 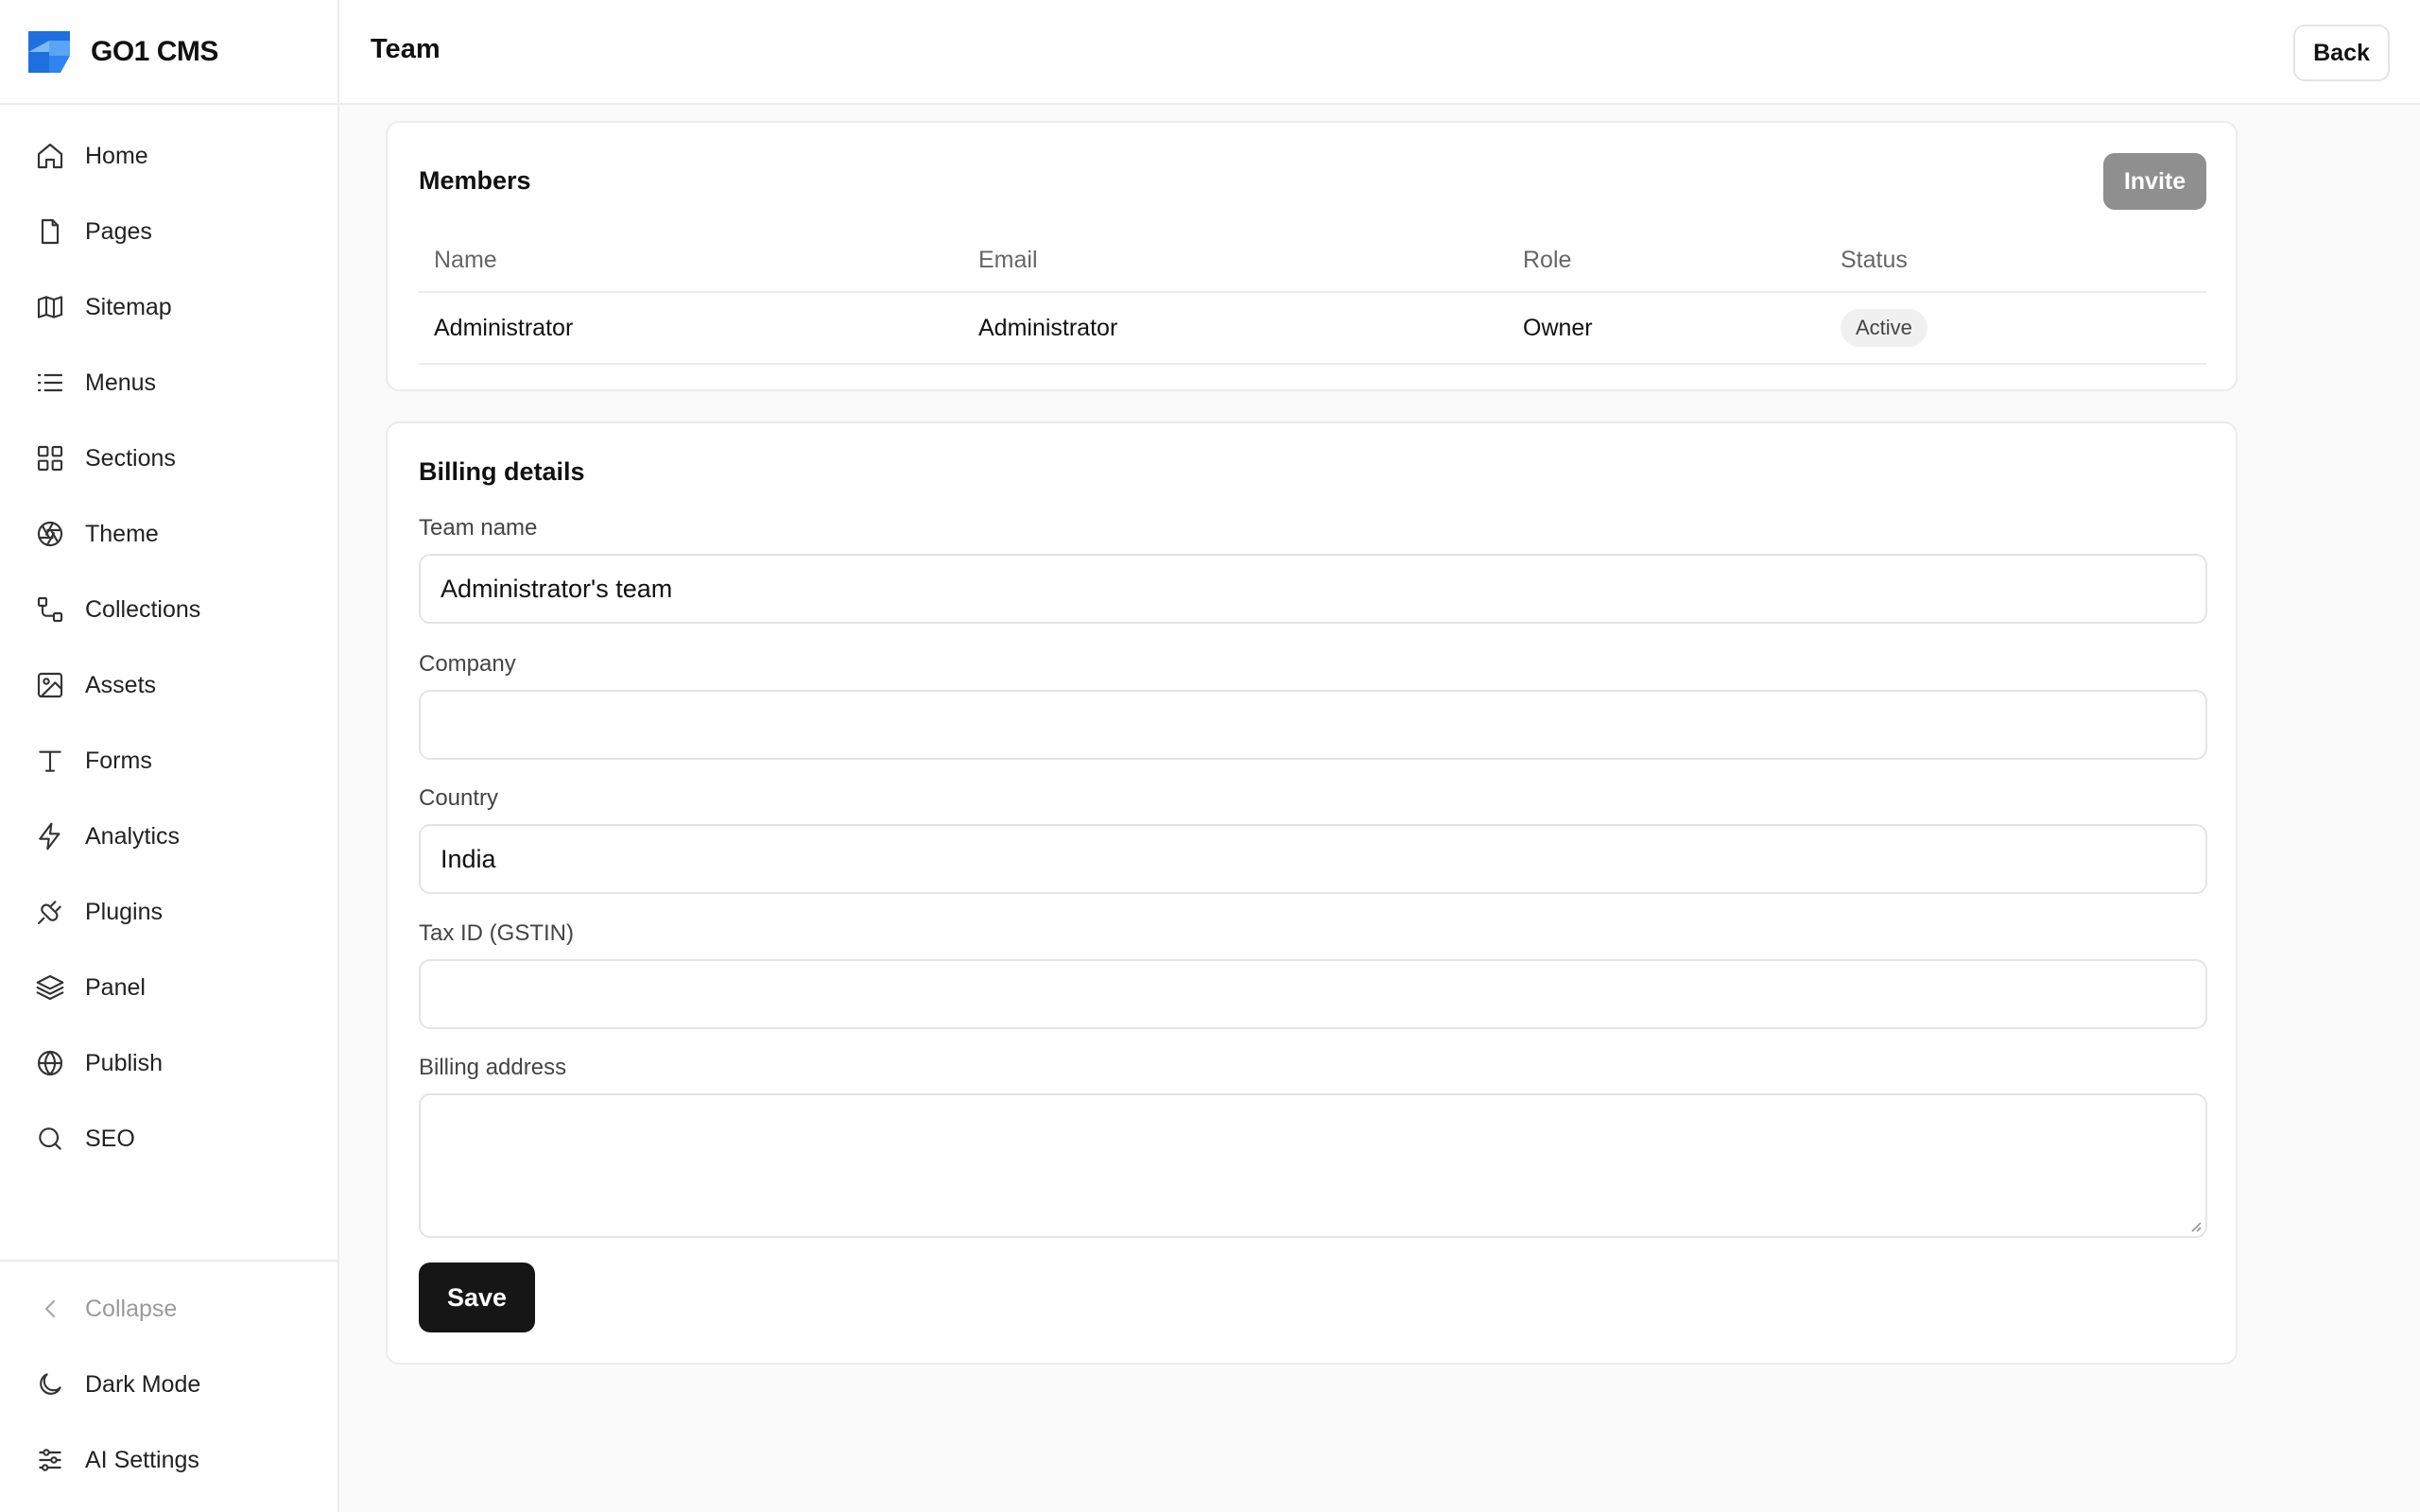 I want to click on billing-title: Billing details, so click(x=502, y=471).